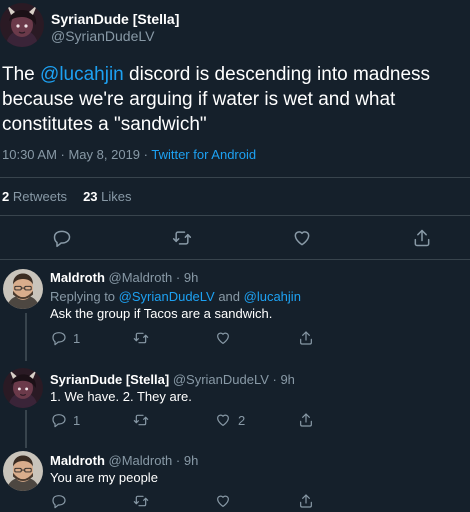 The height and width of the screenshot is (512, 470). What do you see at coordinates (84, 296) in the screenshot?
I see `replying-prefix: Replying to` at bounding box center [84, 296].